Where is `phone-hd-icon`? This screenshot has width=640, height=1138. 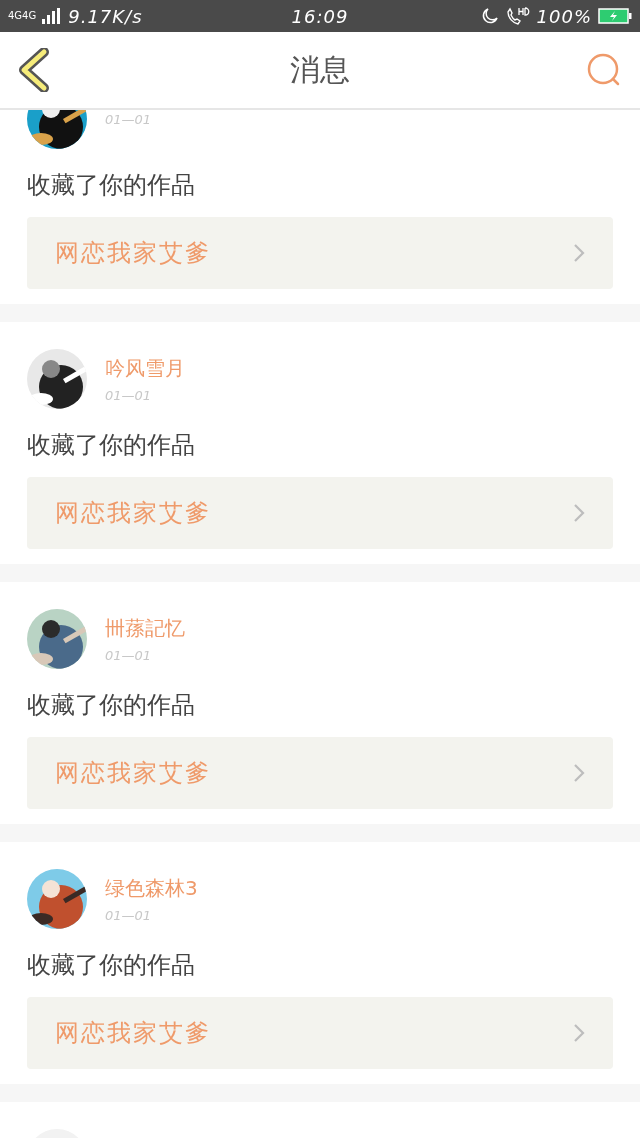 phone-hd-icon is located at coordinates (517, 16).